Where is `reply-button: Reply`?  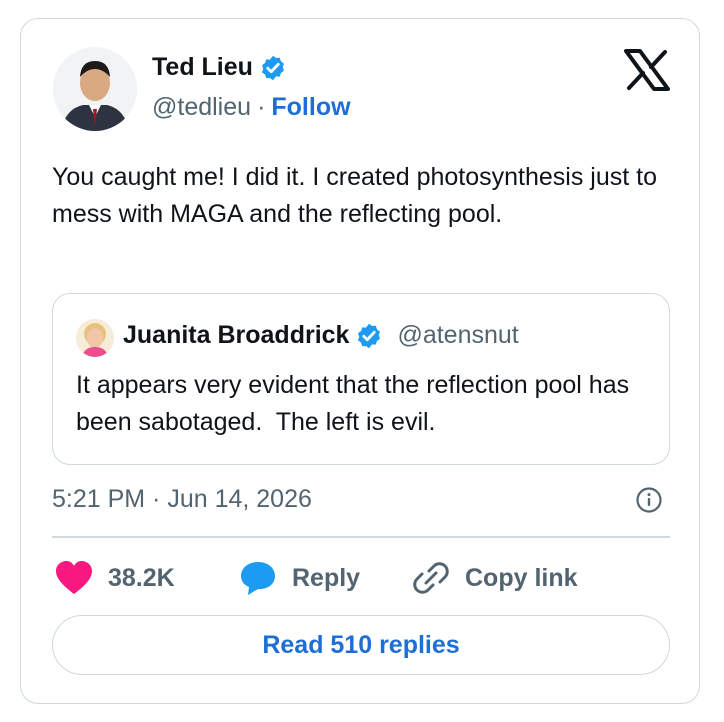 reply-button: Reply is located at coordinates (299, 578).